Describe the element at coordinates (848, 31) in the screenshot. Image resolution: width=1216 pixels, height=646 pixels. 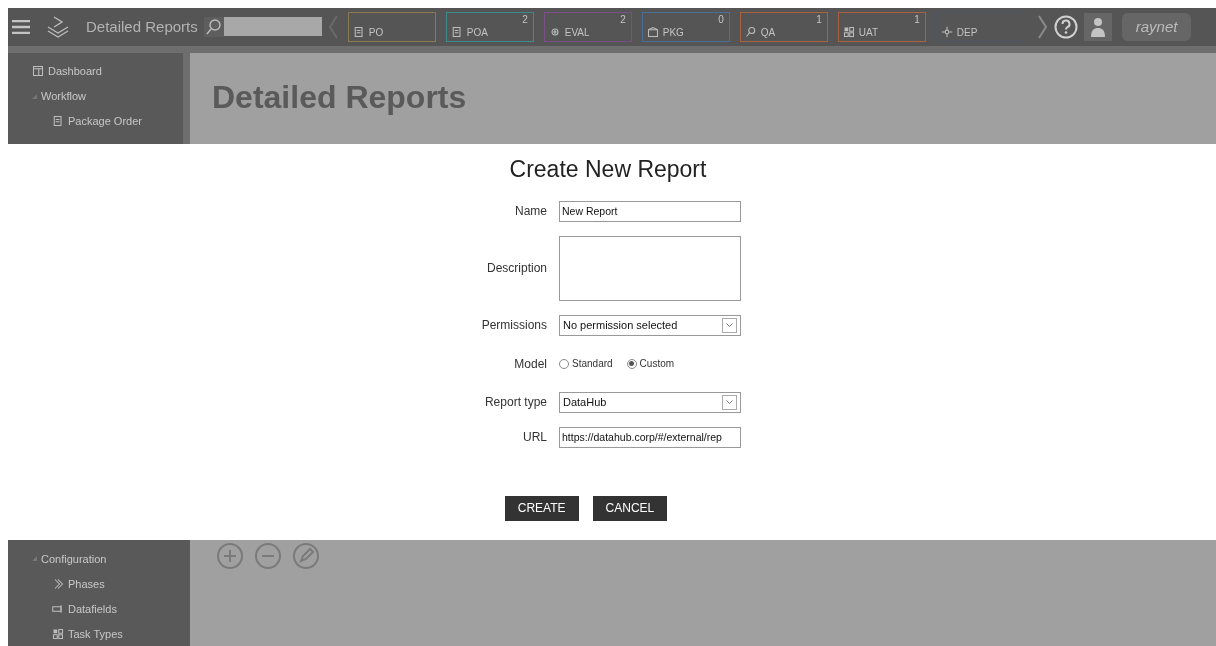
I see `checklist-icon` at that location.